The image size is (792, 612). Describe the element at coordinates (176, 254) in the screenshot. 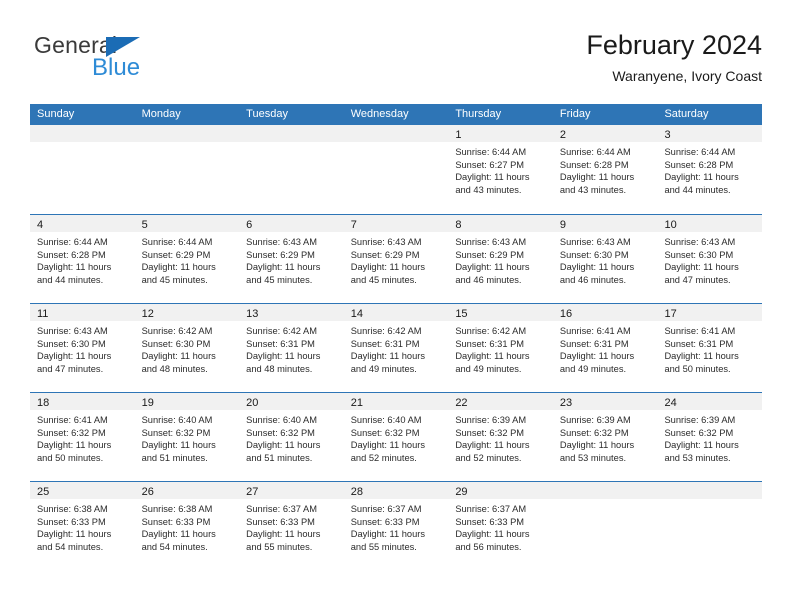

I see `sunset-text: Sunset: 6:29 PM` at that location.